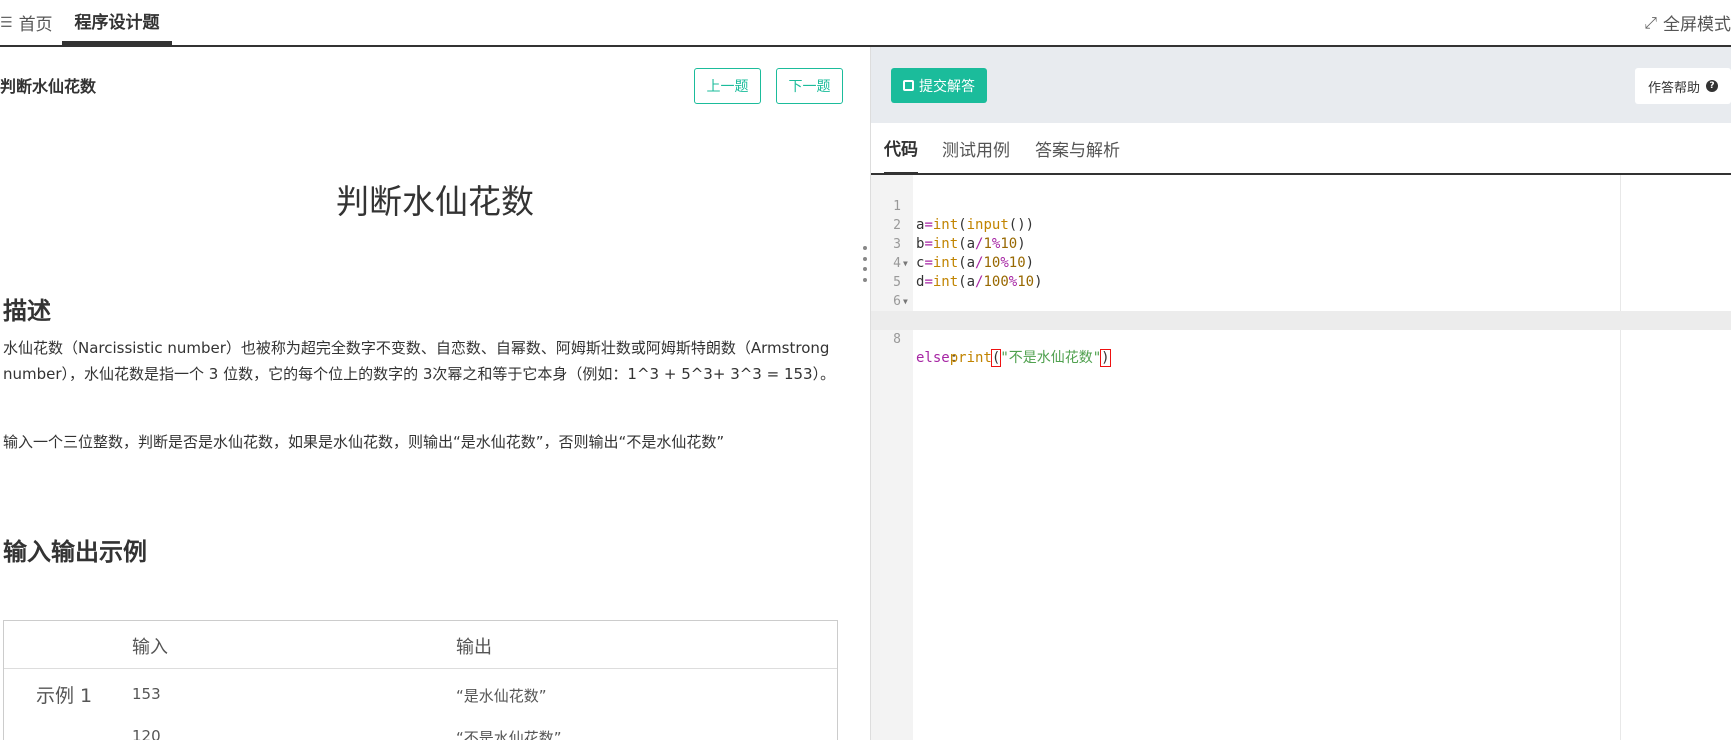 The width and height of the screenshot is (1731, 740). I want to click on tab-answer-analysis: 答案与解析, so click(1077, 148).